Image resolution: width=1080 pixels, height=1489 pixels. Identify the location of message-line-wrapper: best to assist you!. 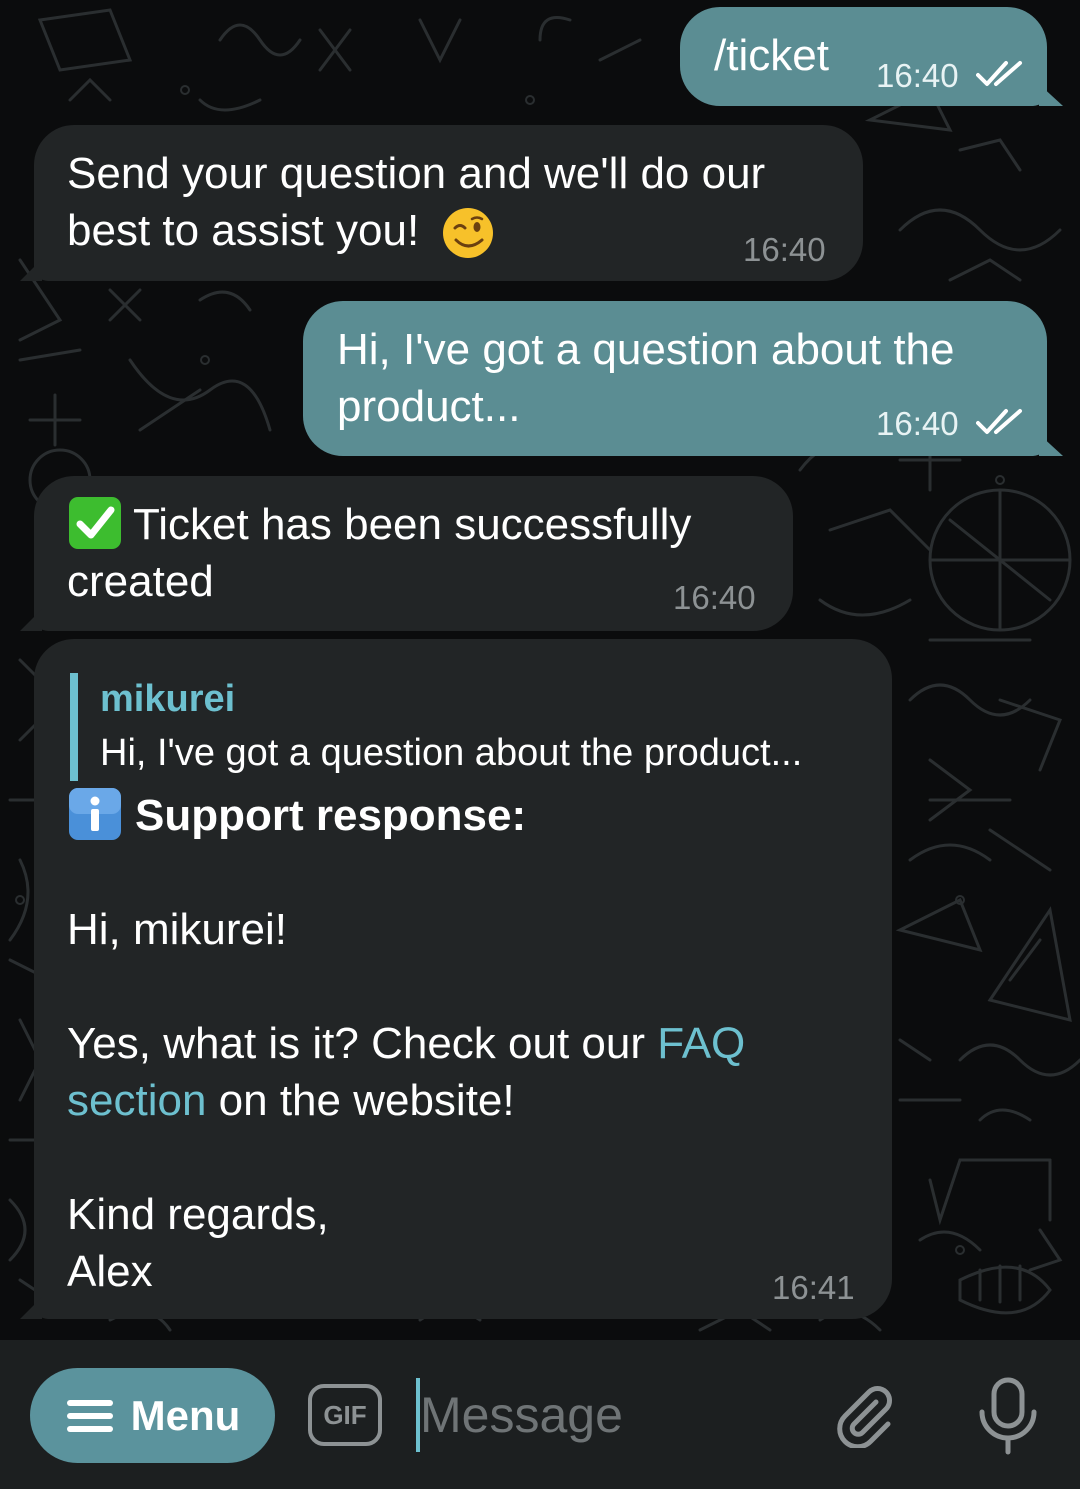
(416, 231).